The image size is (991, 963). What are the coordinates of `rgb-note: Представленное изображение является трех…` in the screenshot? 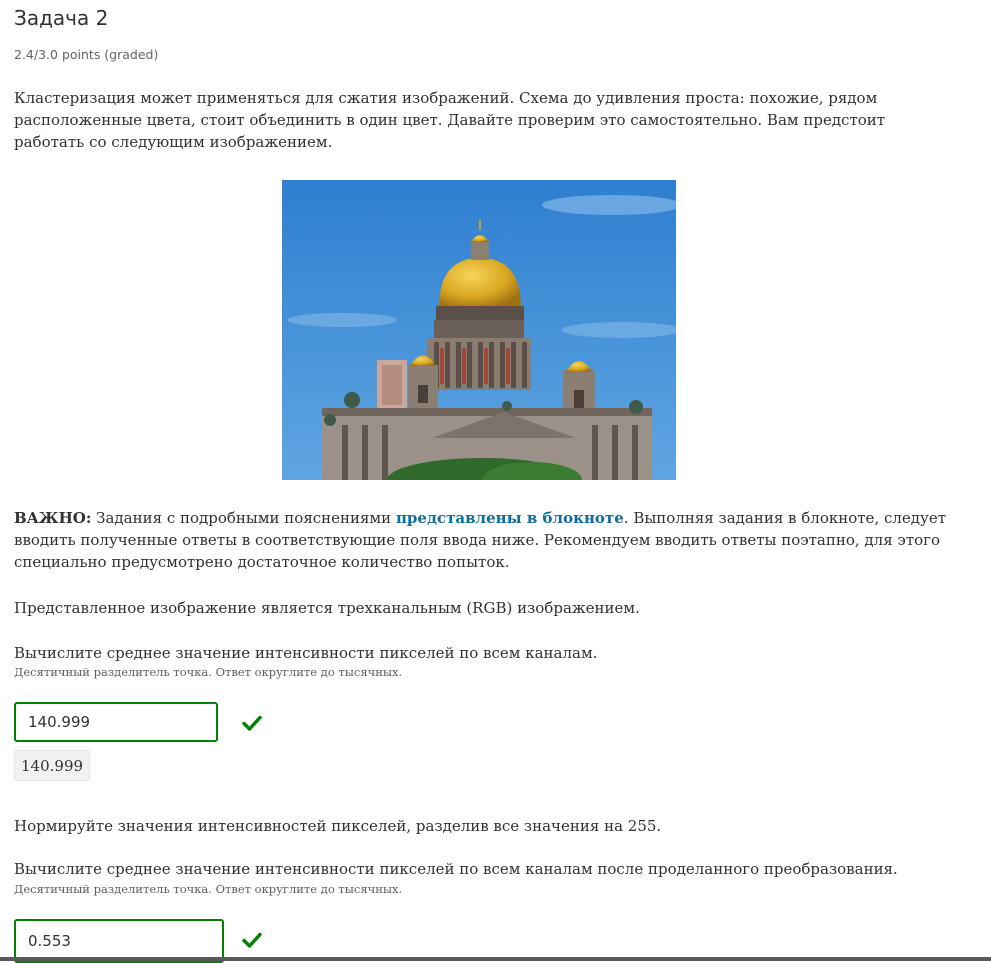 It's located at (327, 608).